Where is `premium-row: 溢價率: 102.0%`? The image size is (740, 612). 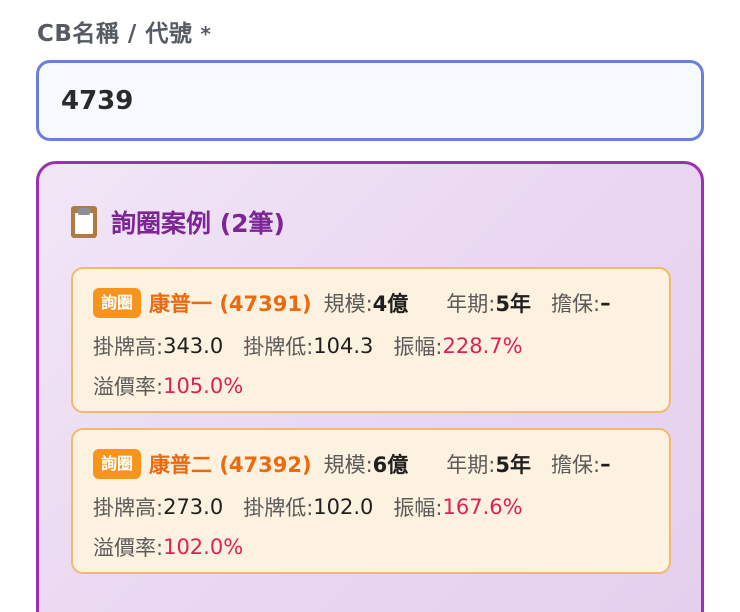
premium-row: 溢價率: 102.0% is located at coordinates (168, 547).